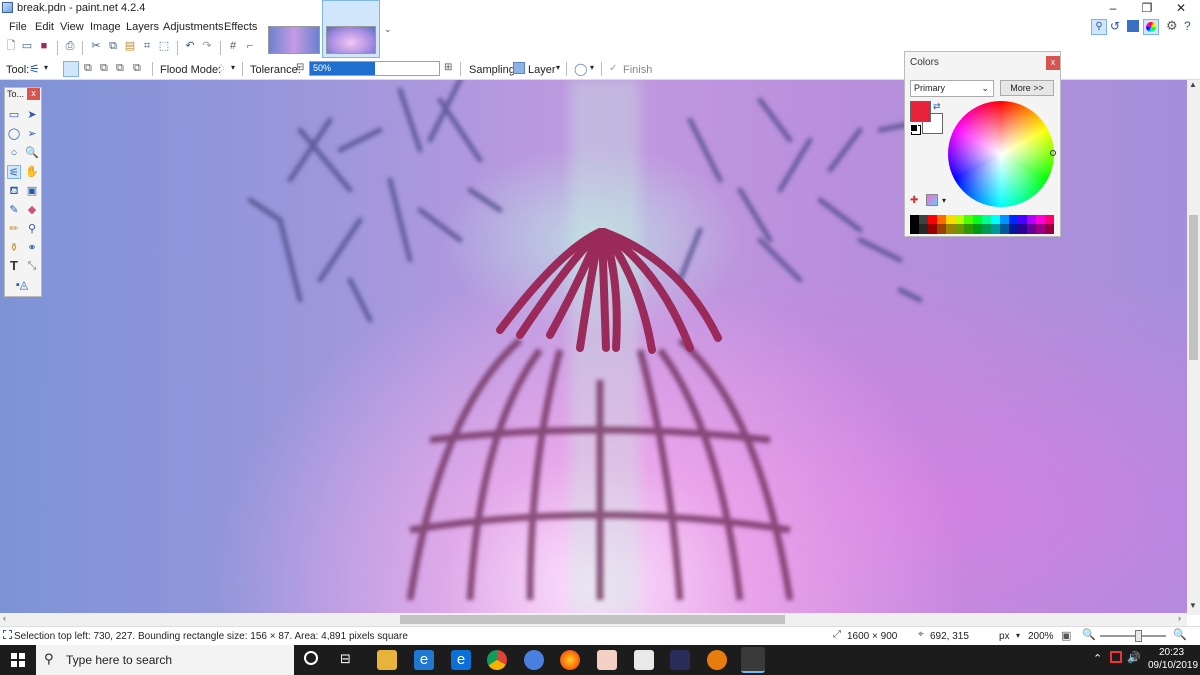 The image size is (1200, 675). What do you see at coordinates (461, 660) in the screenshot?
I see `edge-browser-icon: e` at bounding box center [461, 660].